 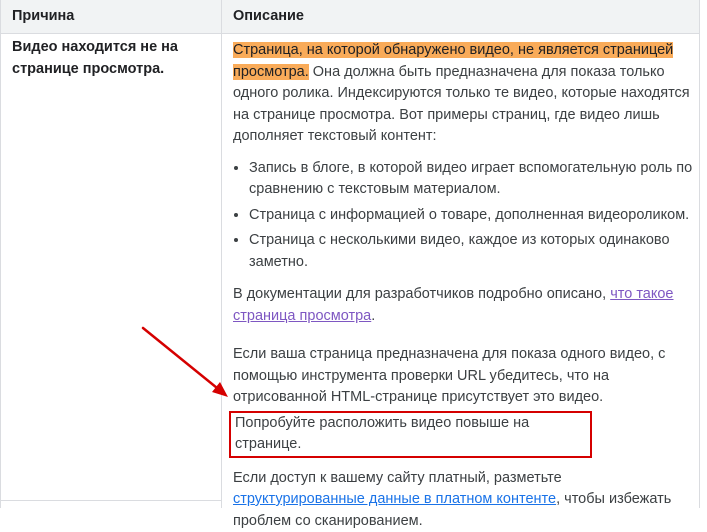 I want to click on row-bottom-border, so click(x=111, y=500).